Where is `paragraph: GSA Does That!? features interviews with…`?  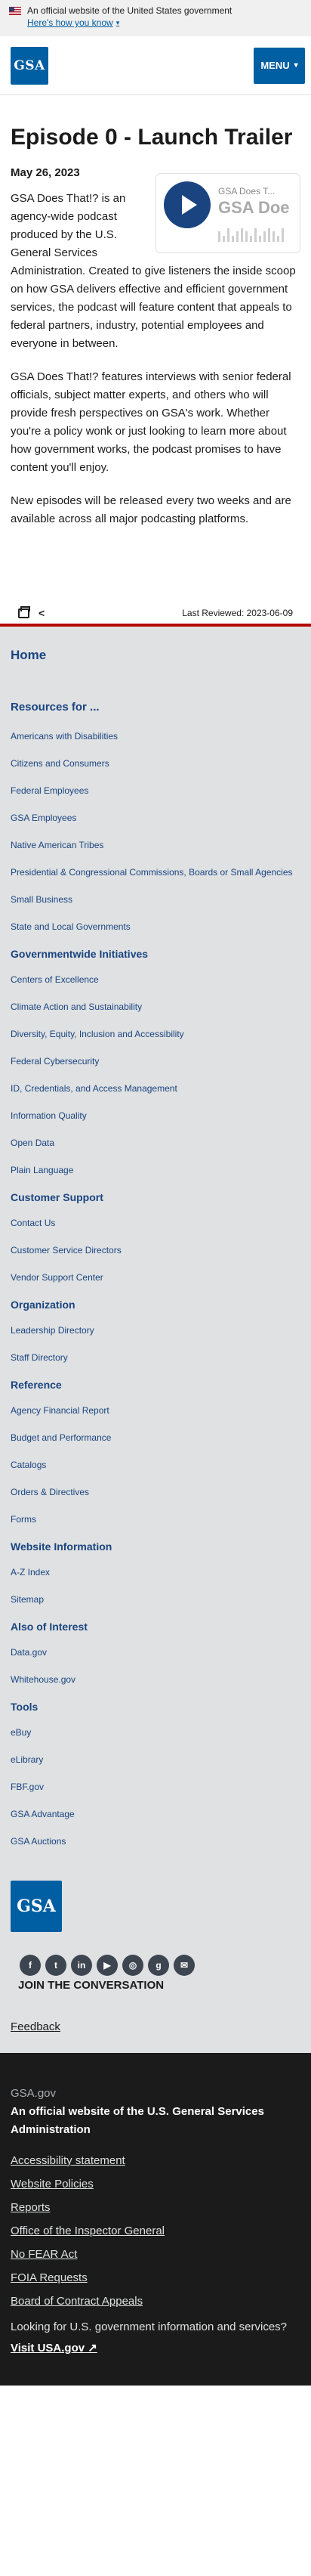 paragraph: GSA Does That!? features interviews with… is located at coordinates (151, 422).